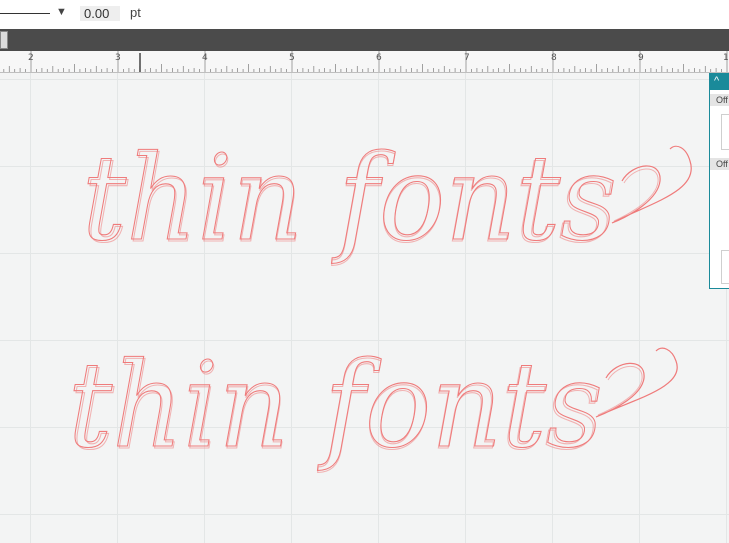 The width and height of the screenshot is (729, 543). What do you see at coordinates (641, 58) in the screenshot?
I see `ruler-label: 9` at bounding box center [641, 58].